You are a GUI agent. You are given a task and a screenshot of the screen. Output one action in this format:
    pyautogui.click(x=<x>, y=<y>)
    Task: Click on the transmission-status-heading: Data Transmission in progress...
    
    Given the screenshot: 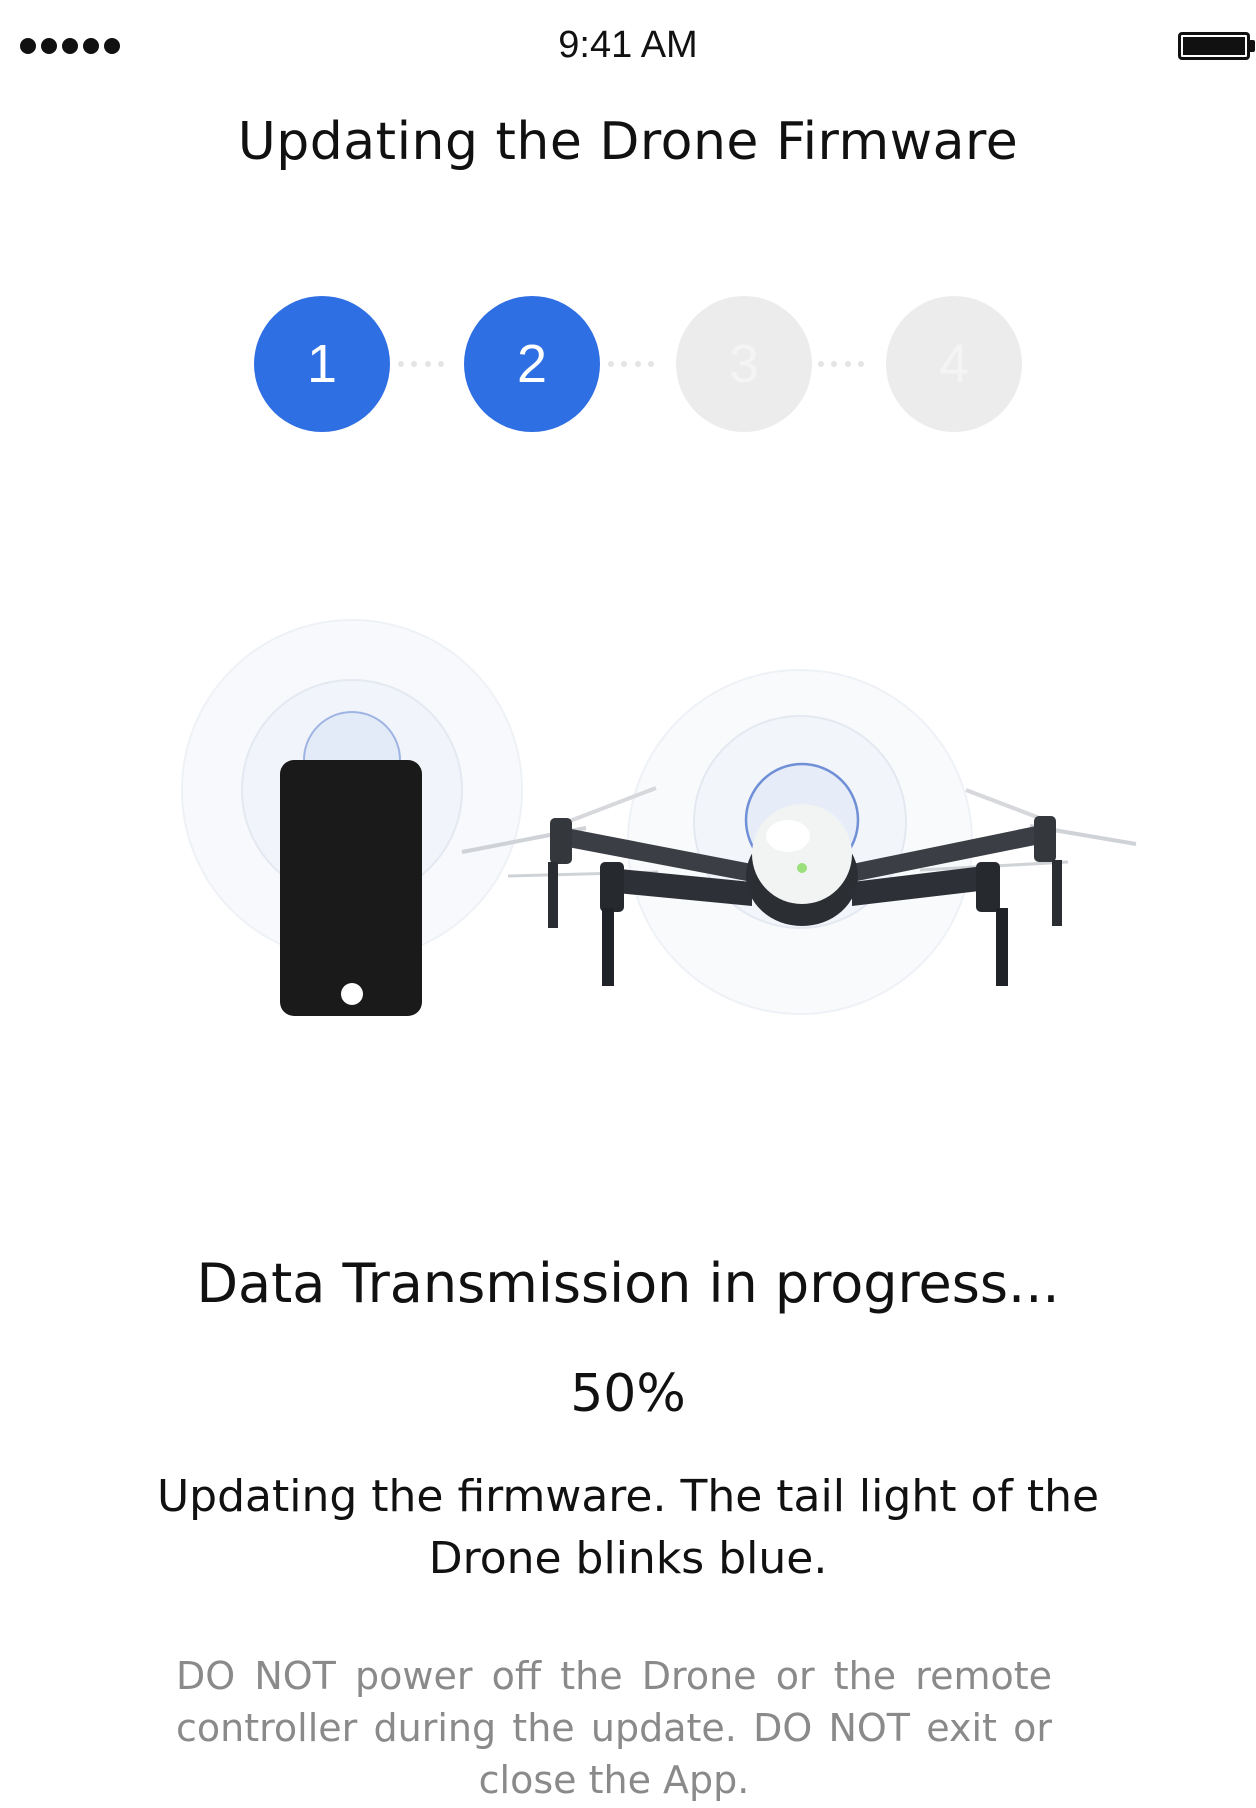 What is the action you would take?
    pyautogui.click(x=628, y=1283)
    